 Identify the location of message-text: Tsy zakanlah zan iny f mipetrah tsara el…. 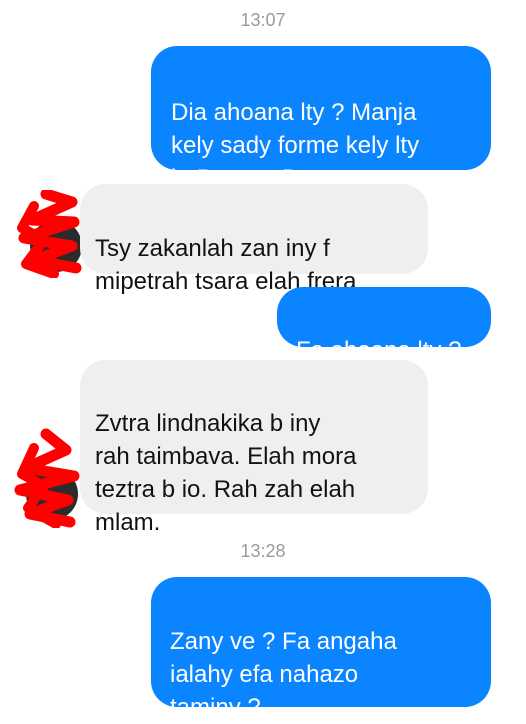
(226, 265).